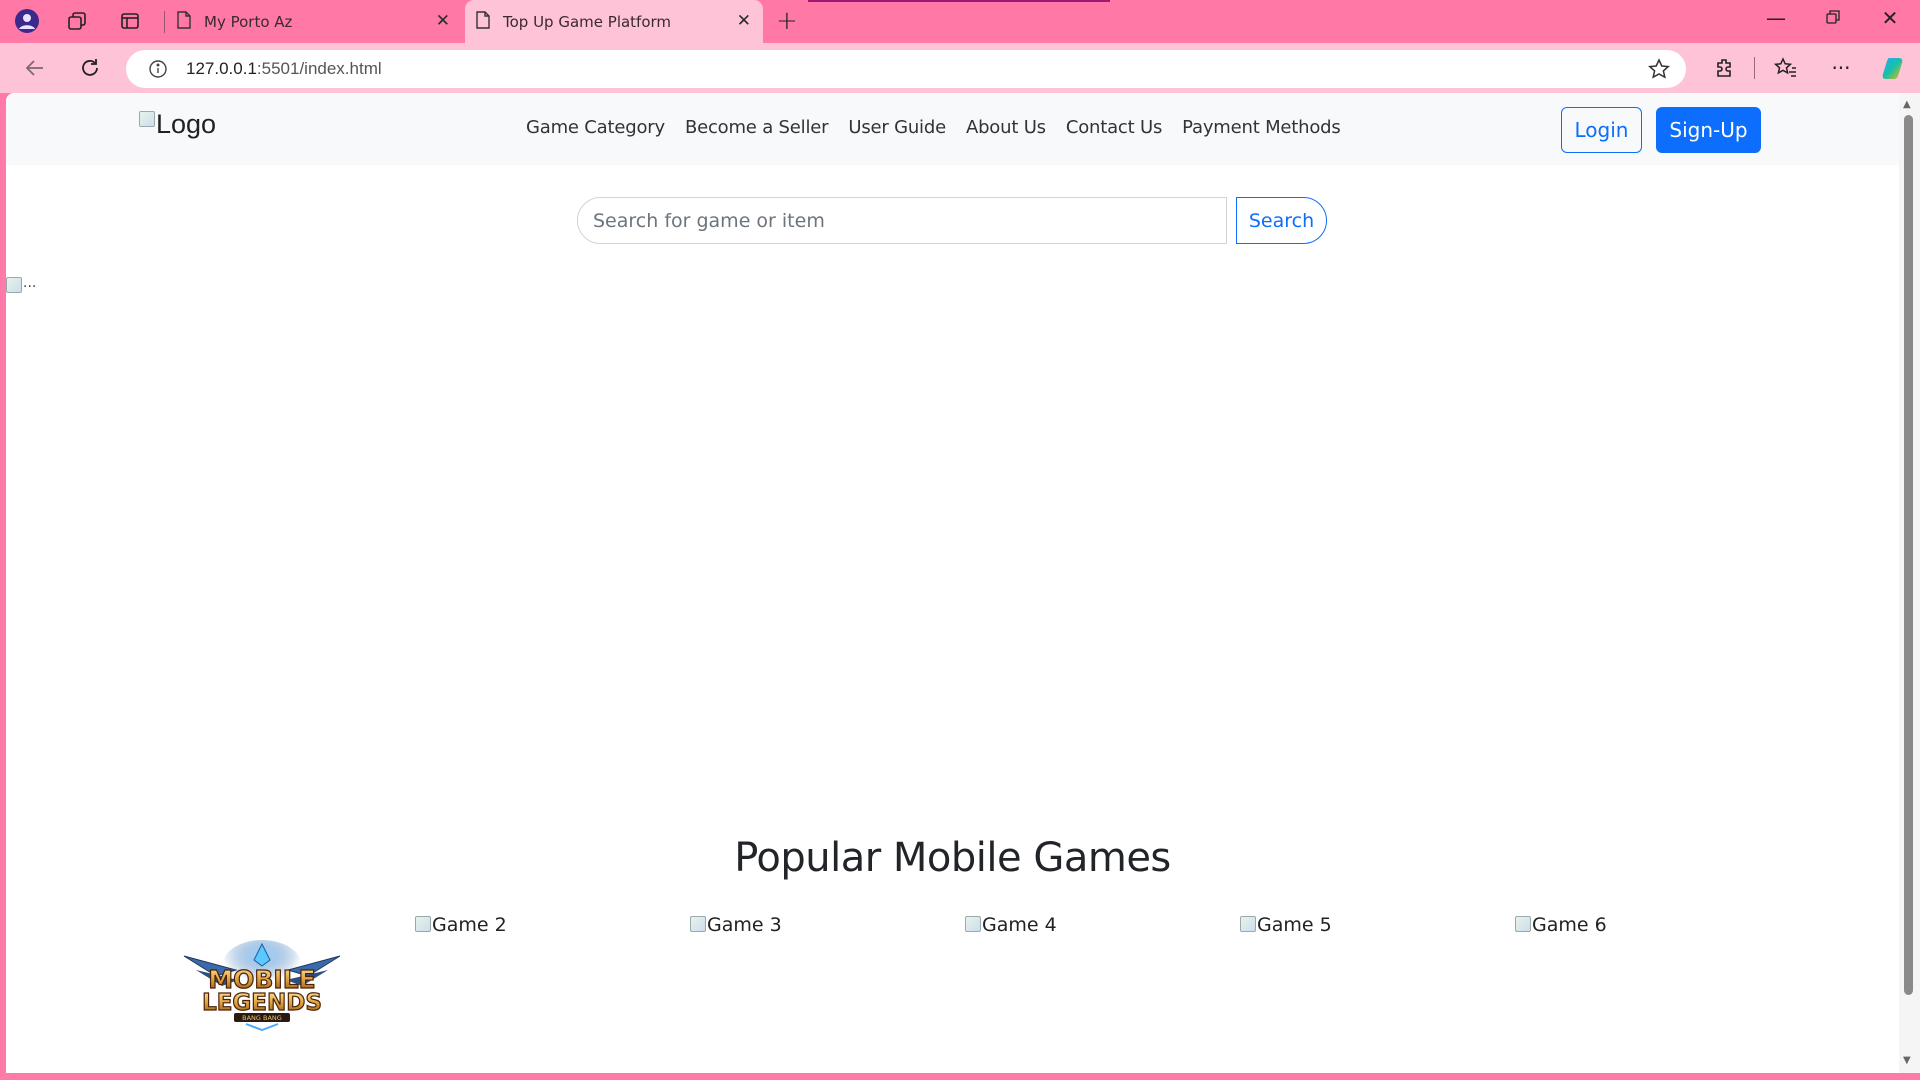 The width and height of the screenshot is (1920, 1080). I want to click on game-alt-text: Game 5, so click(1294, 925).